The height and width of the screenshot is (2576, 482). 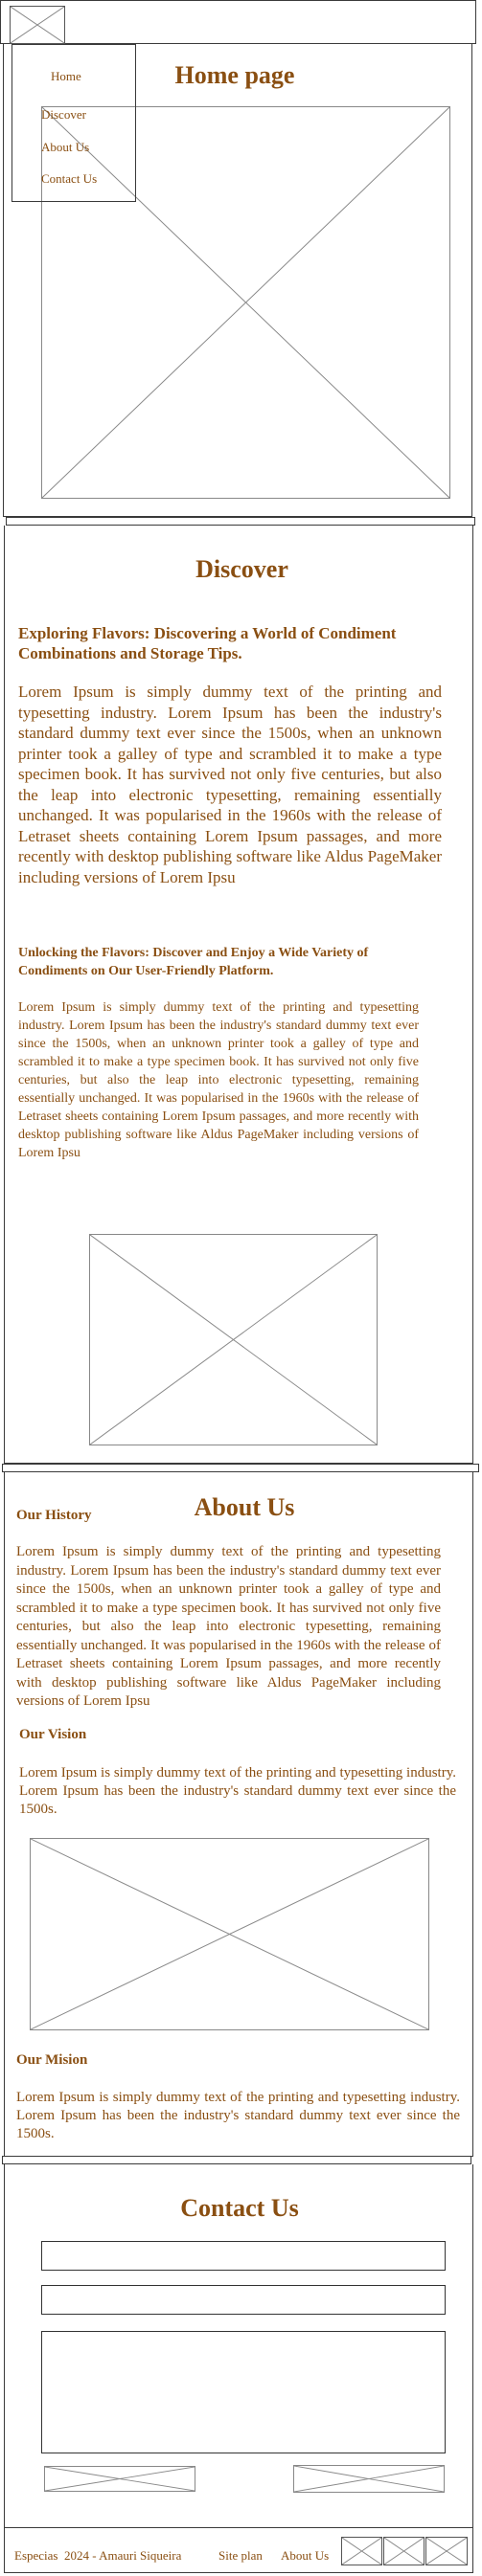 What do you see at coordinates (65, 148) in the screenshot?
I see `nav-item-about: About Us` at bounding box center [65, 148].